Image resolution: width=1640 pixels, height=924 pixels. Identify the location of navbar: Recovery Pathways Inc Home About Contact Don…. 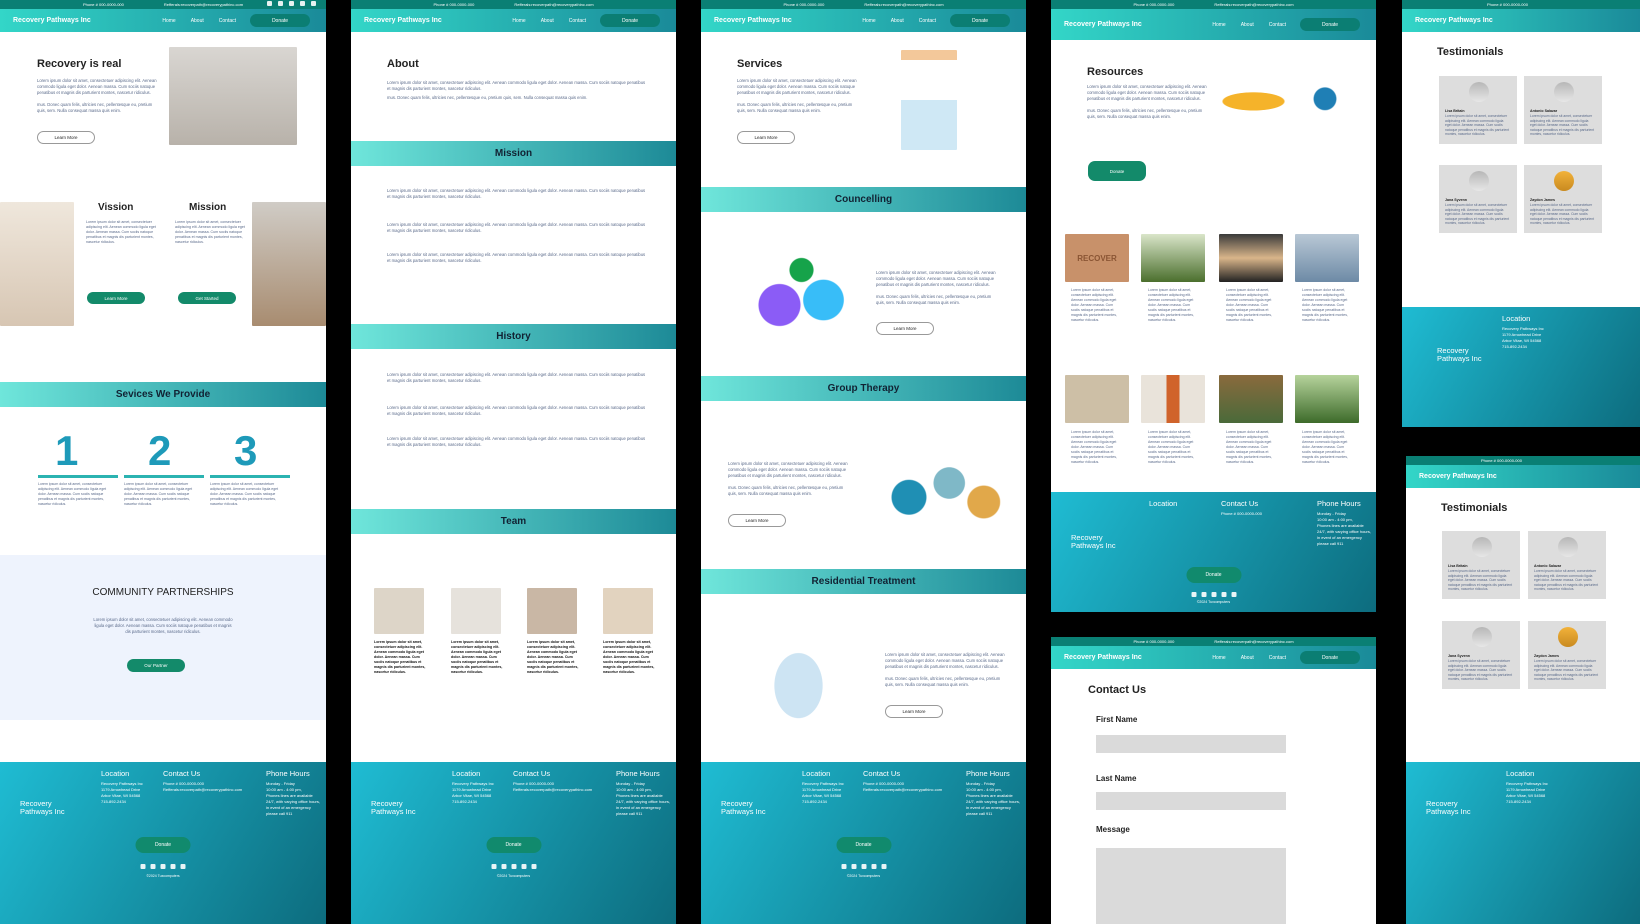
(1213, 657).